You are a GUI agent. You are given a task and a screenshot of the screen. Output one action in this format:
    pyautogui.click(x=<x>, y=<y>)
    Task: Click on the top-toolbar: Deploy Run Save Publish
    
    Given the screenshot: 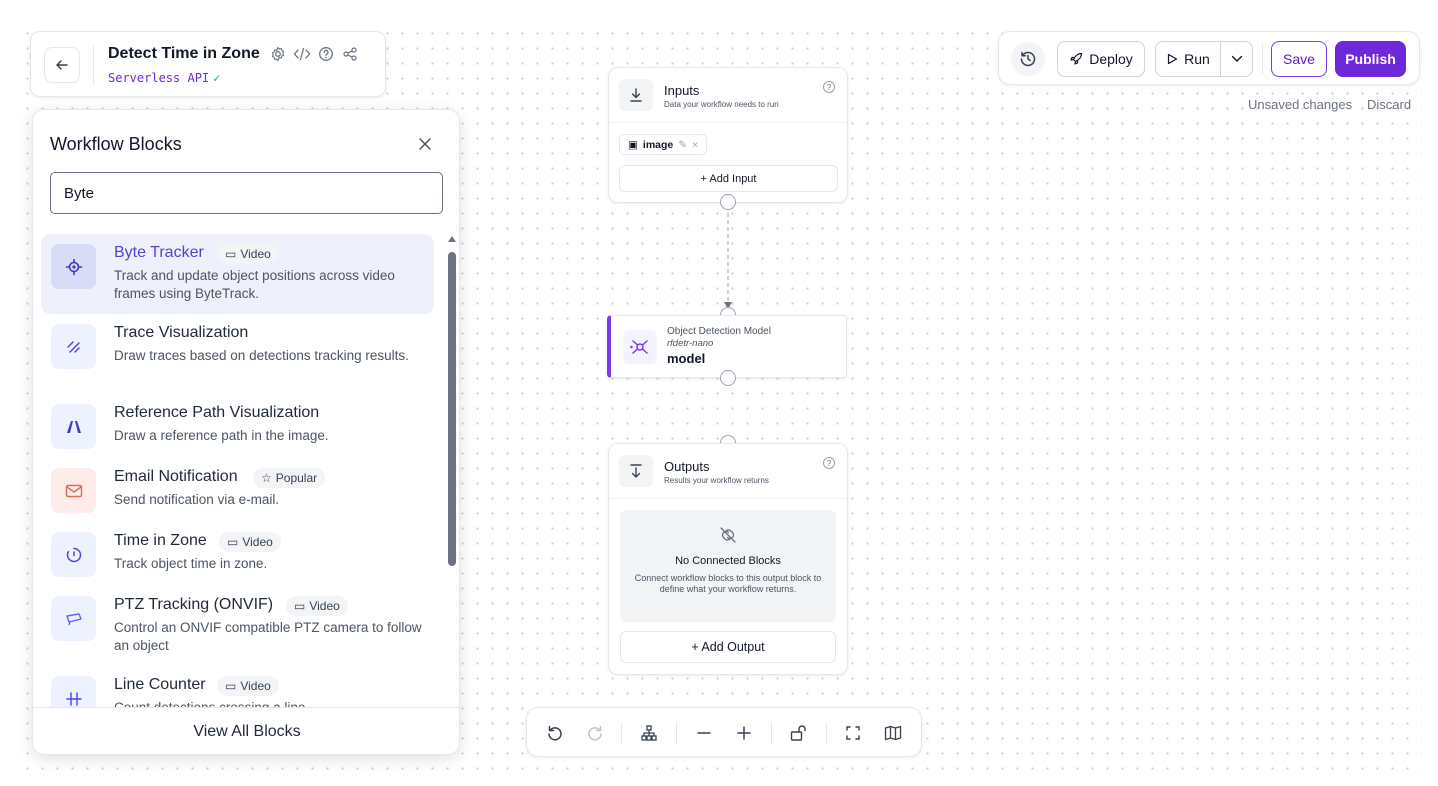 What is the action you would take?
    pyautogui.click(x=1209, y=58)
    